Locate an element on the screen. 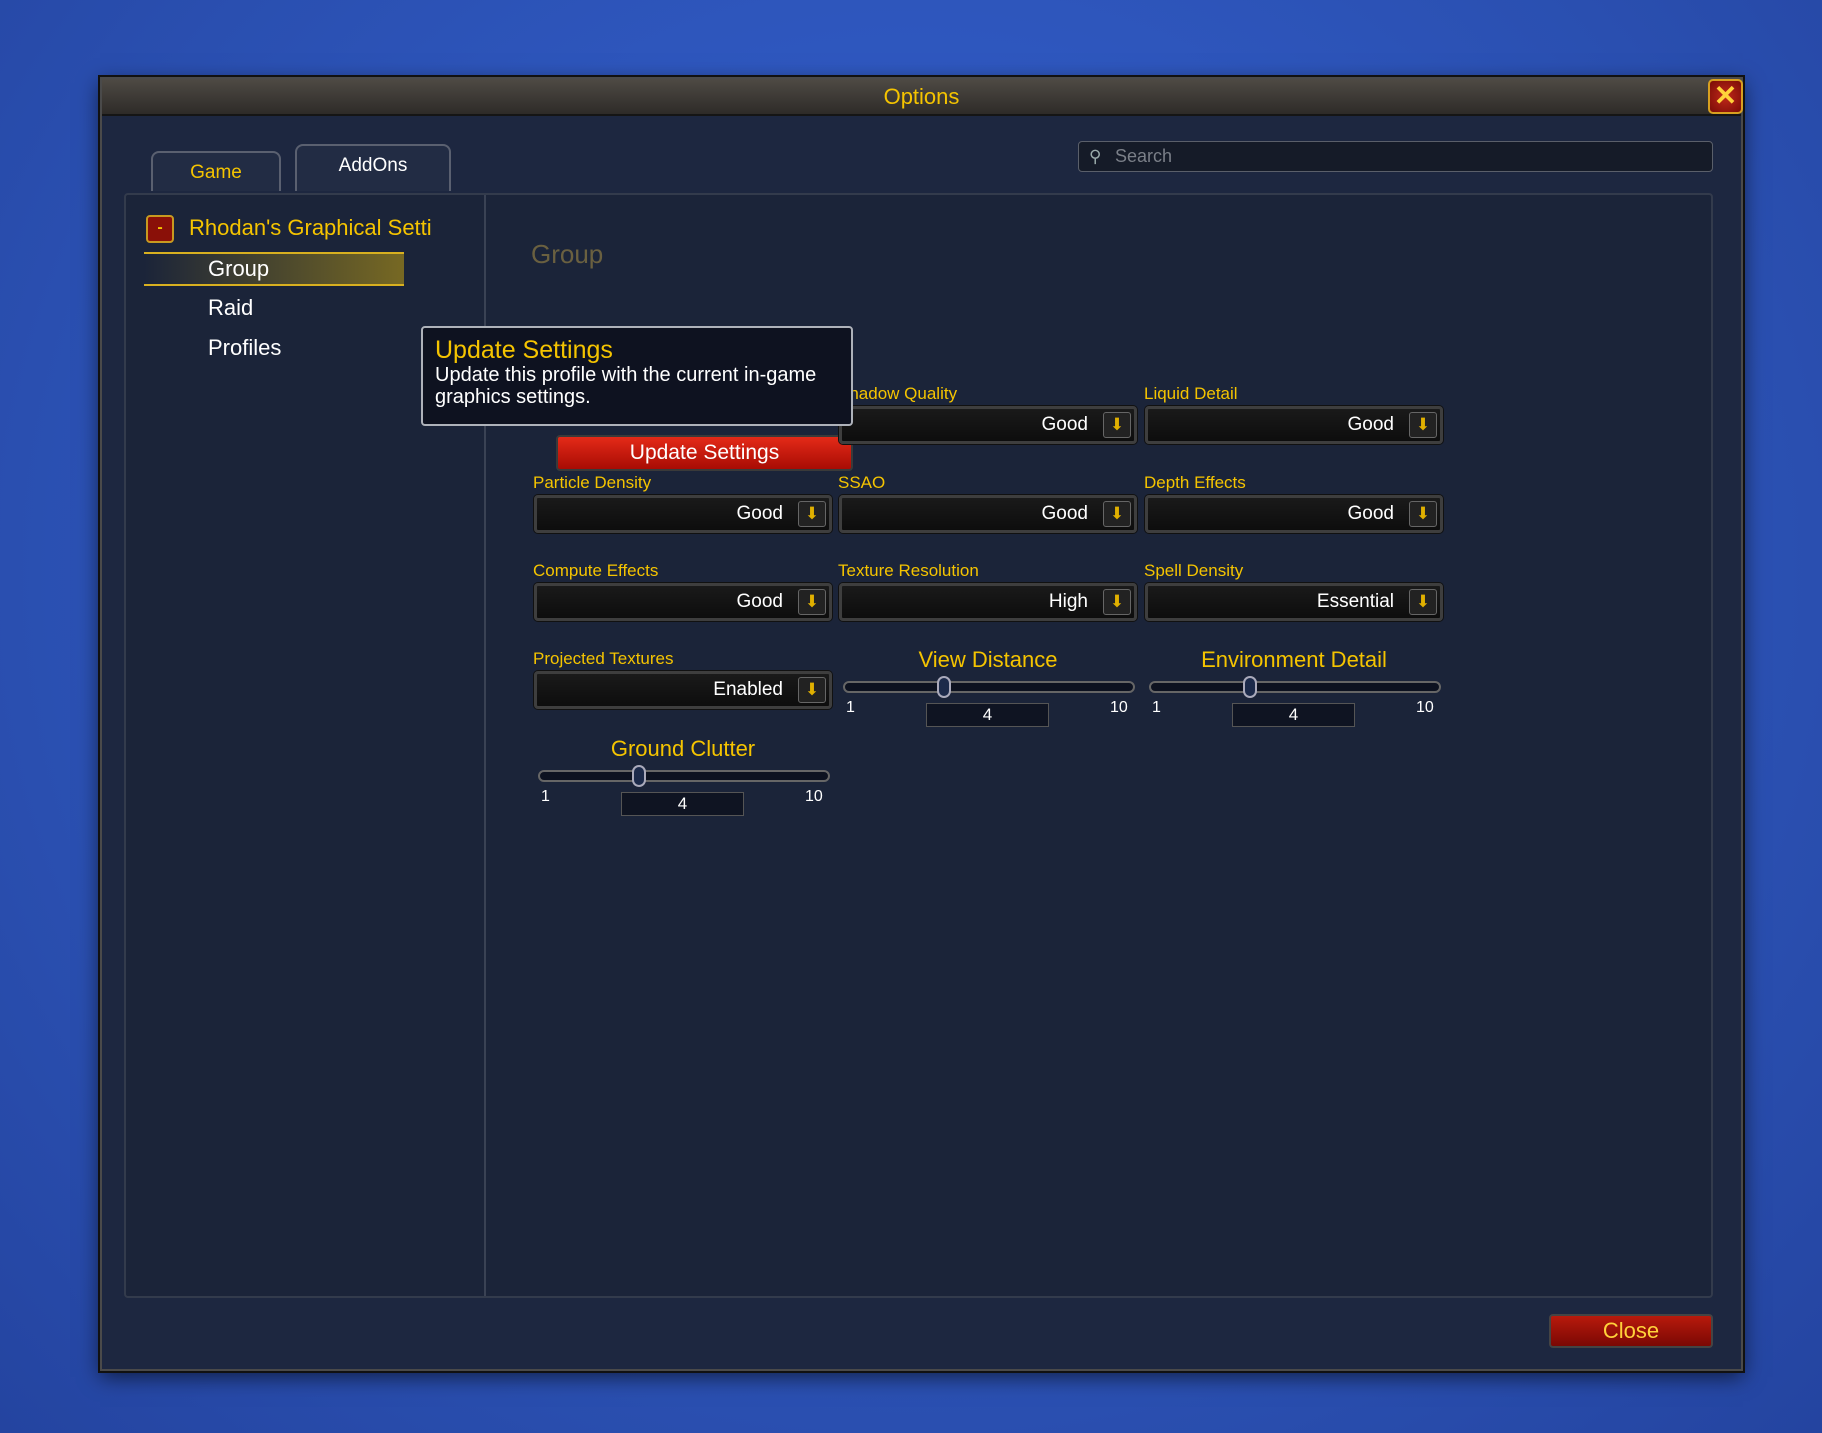 This screenshot has height=1433, width=1822. sidebar-selection-highlight is located at coordinates (274, 269).